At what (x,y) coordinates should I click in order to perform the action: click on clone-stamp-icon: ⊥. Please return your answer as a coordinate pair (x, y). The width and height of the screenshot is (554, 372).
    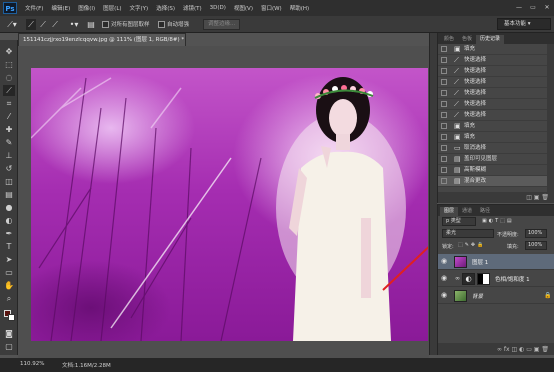
    Looking at the image, I should click on (9, 155).